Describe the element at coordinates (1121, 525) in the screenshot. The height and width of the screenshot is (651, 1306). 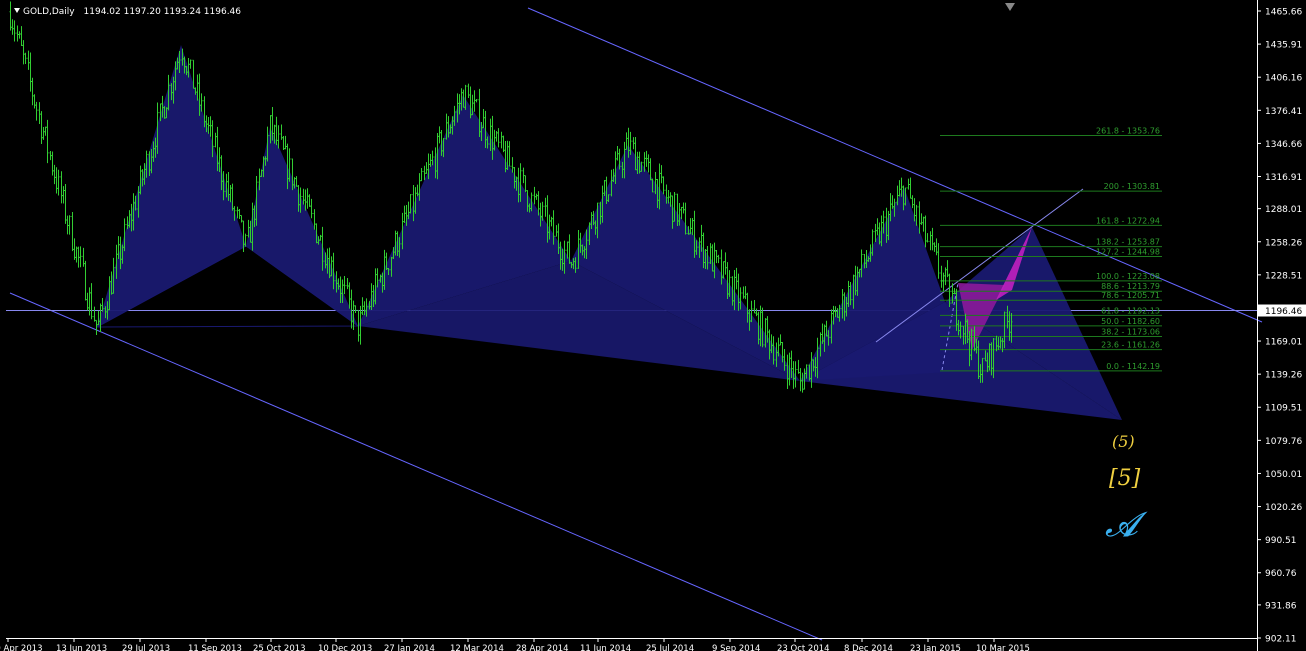
I see `ewave-logo-icon: 𝓐` at that location.